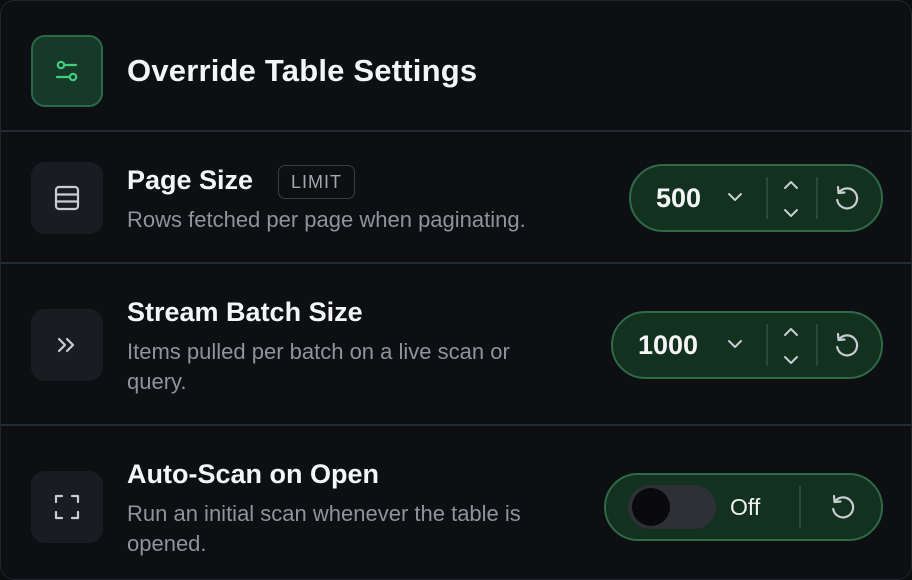 This screenshot has height=580, width=912. Describe the element at coordinates (668, 345) in the screenshot. I see `stream-batch-size-value: 1000` at that location.